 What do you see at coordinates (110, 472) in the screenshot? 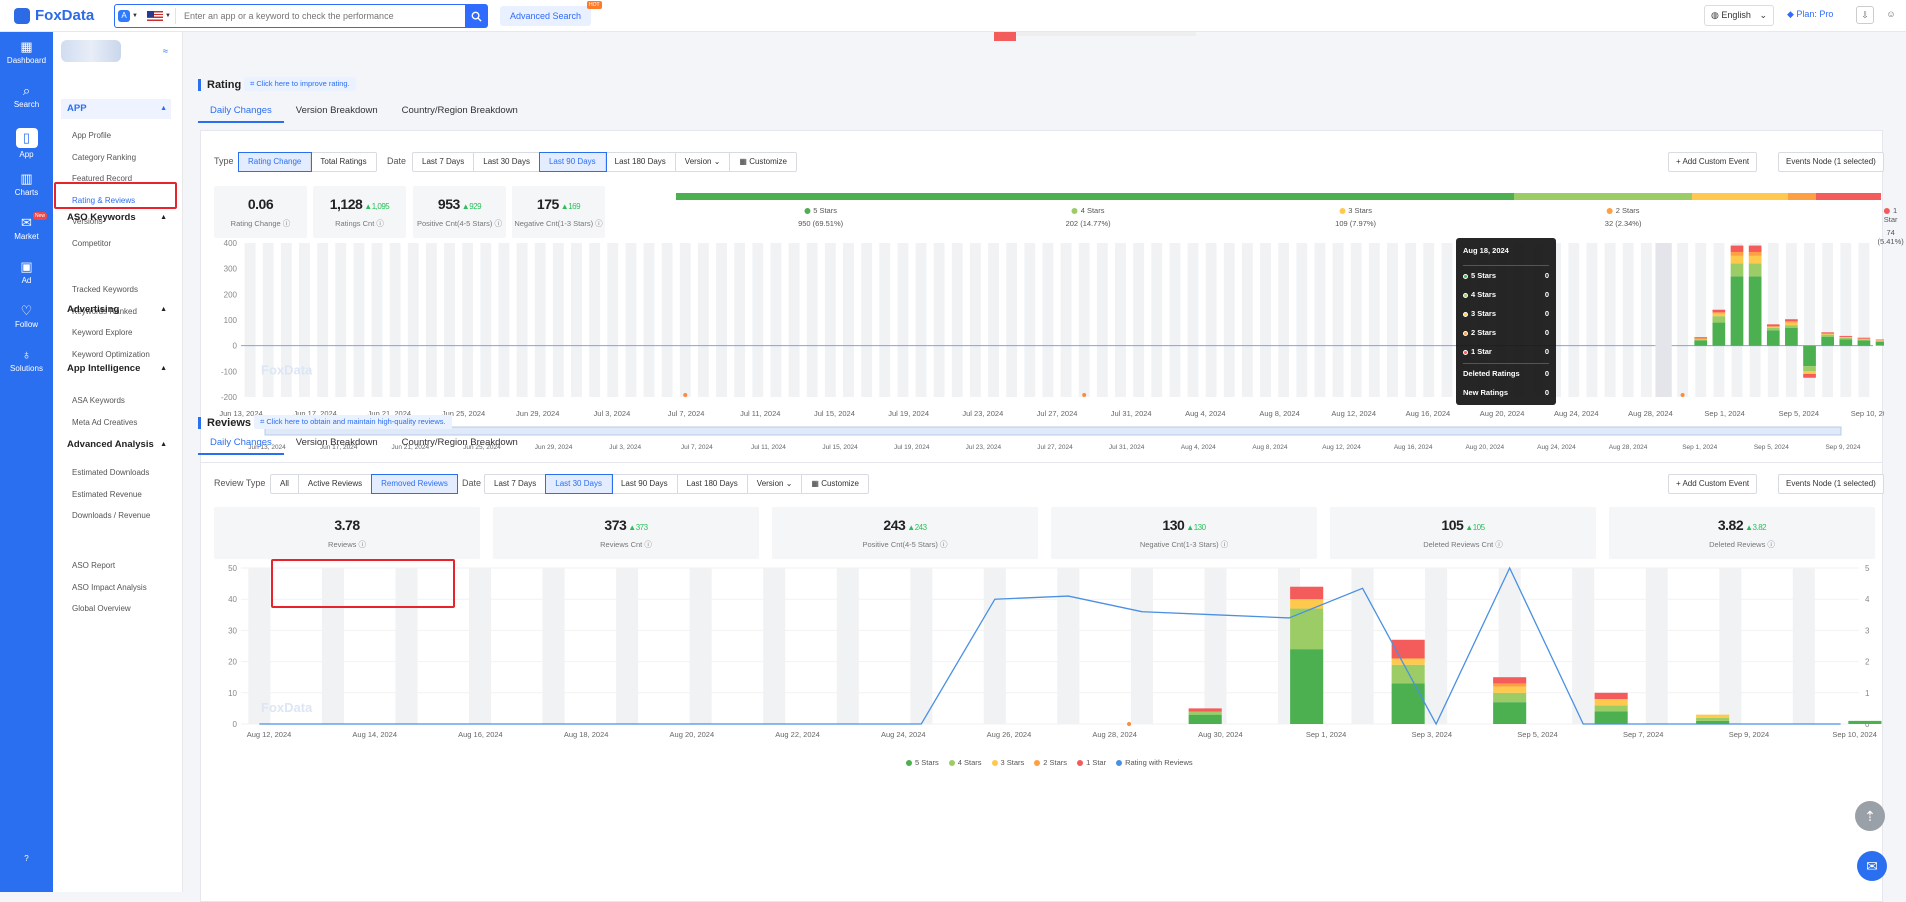
I see `sidebar-item-estimated-downloads: Estimated Downloads` at bounding box center [110, 472].